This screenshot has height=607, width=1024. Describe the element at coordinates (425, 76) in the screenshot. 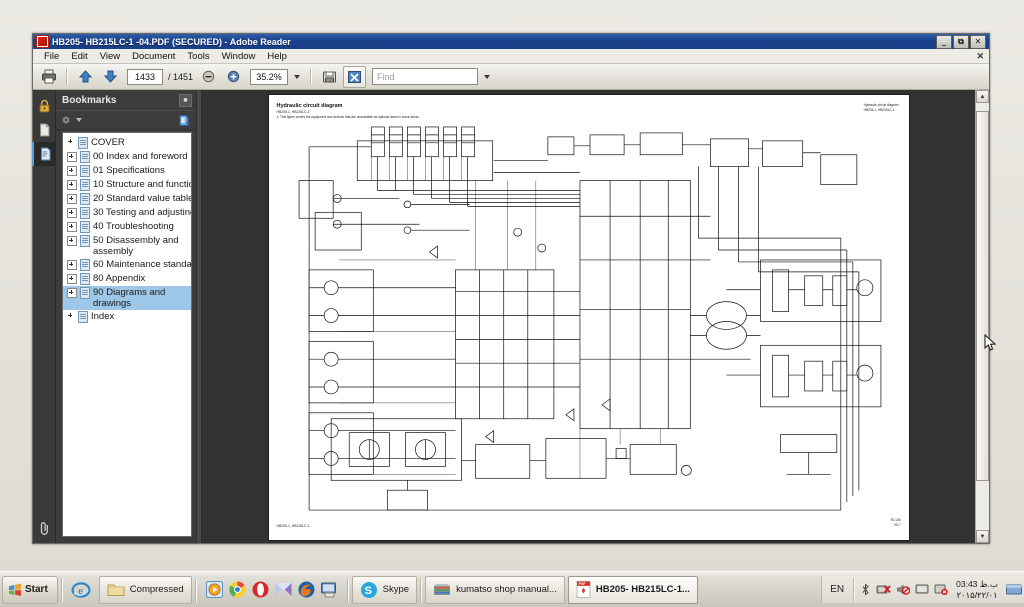

I see `search-input: Find` at that location.